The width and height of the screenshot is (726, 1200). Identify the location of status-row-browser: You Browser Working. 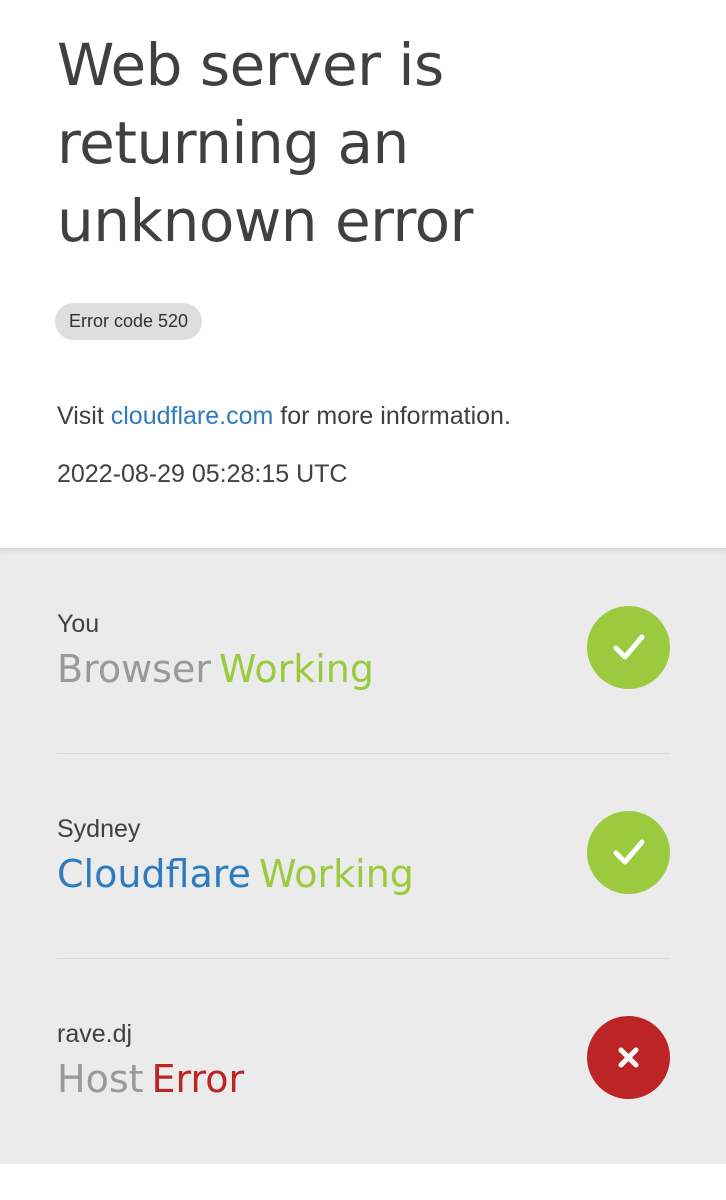
(363, 680).